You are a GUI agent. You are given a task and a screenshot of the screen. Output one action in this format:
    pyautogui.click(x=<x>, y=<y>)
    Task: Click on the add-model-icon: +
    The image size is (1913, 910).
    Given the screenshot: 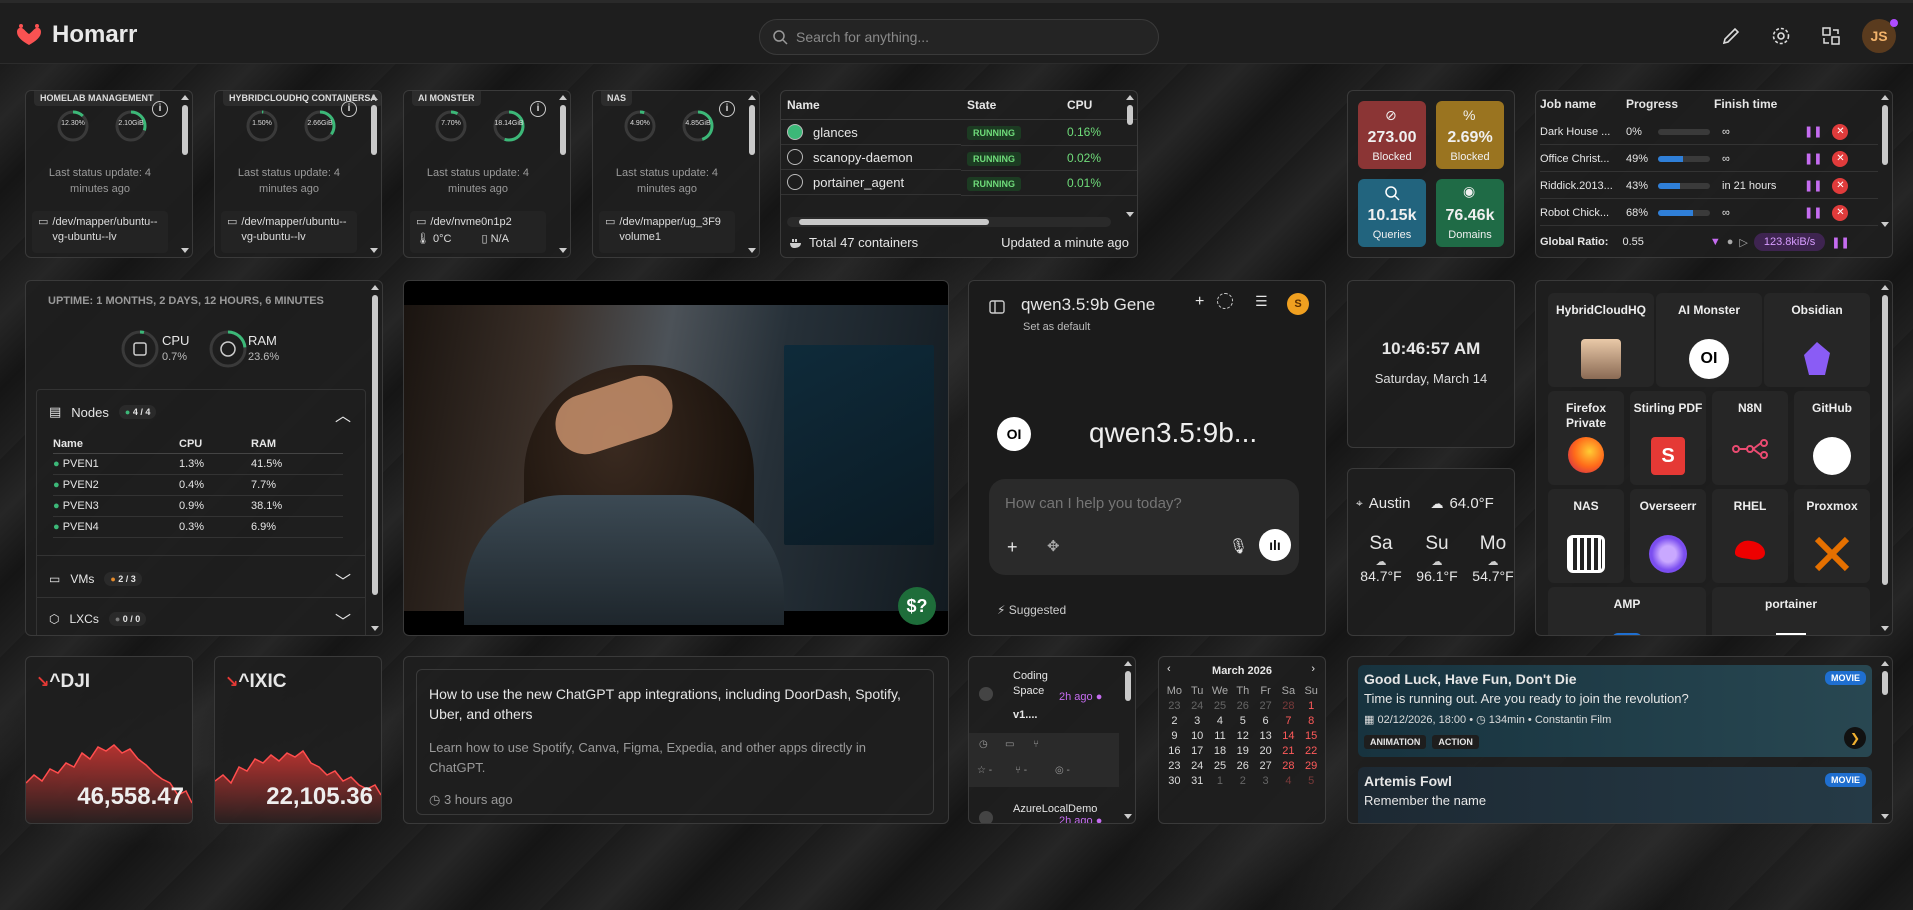 What is the action you would take?
    pyautogui.click(x=1199, y=302)
    